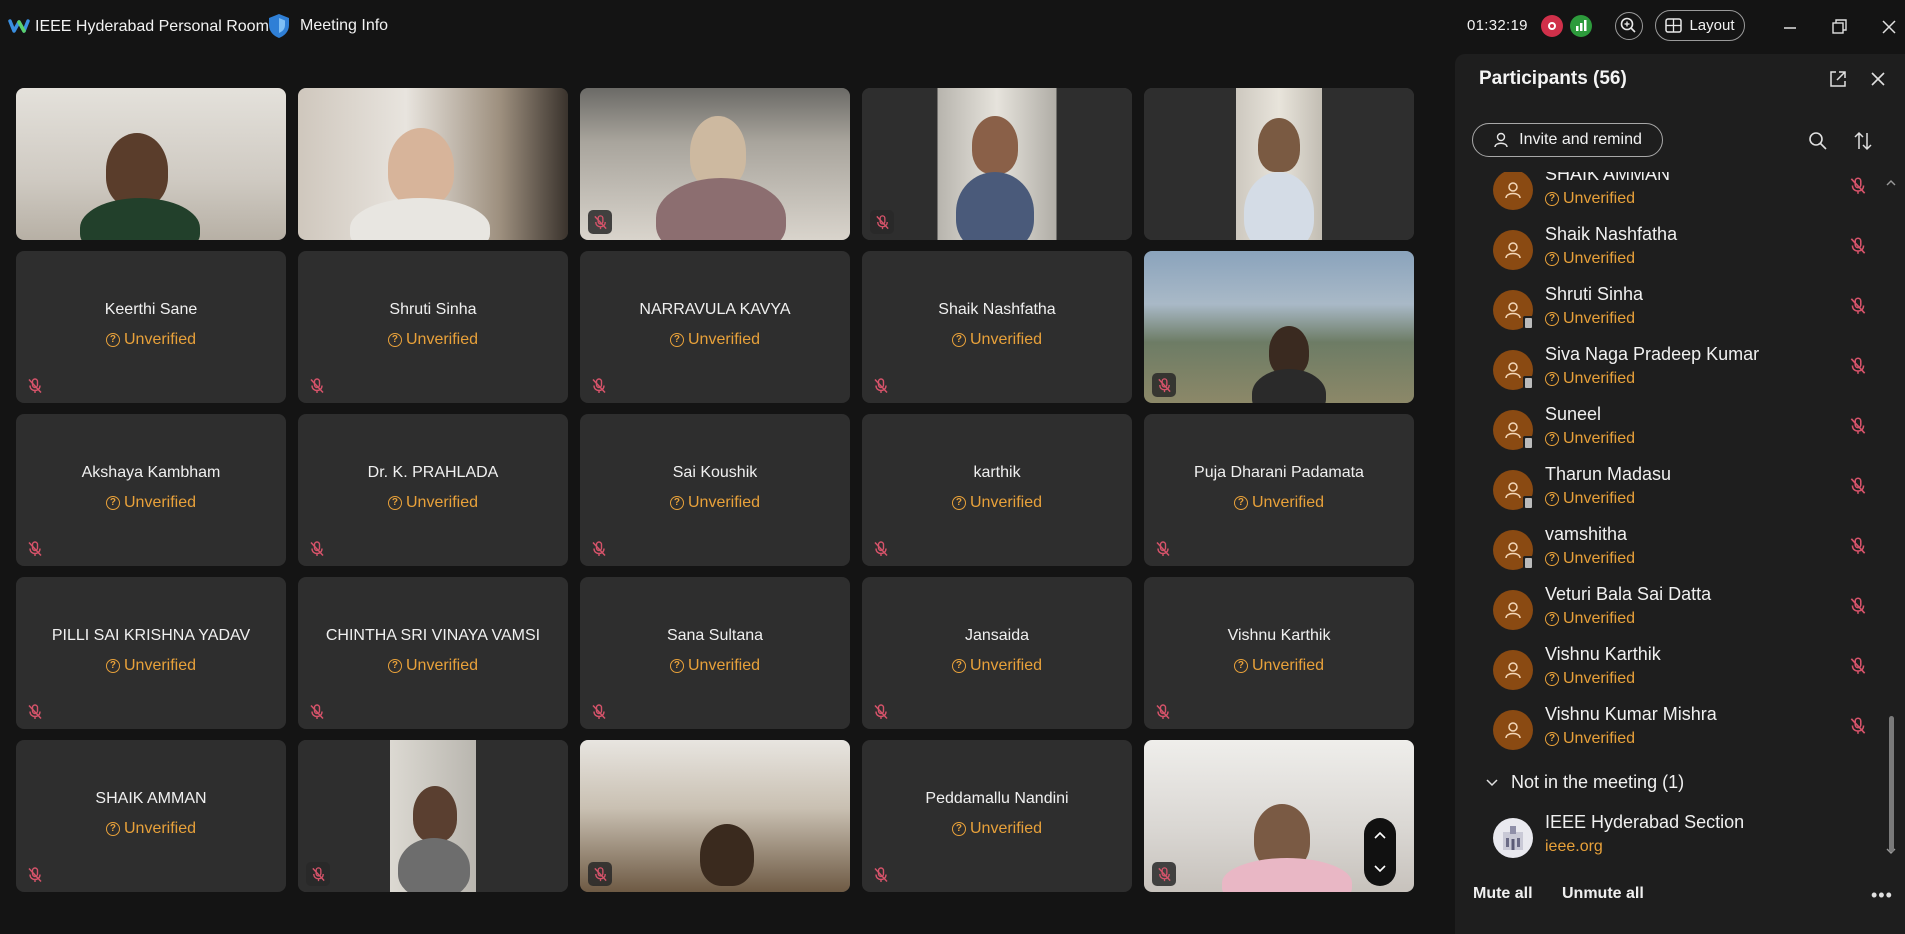 The image size is (1905, 934). Describe the element at coordinates (997, 327) in the screenshot. I see `participant-tile: Shaik Nashfatha? Unverified` at that location.